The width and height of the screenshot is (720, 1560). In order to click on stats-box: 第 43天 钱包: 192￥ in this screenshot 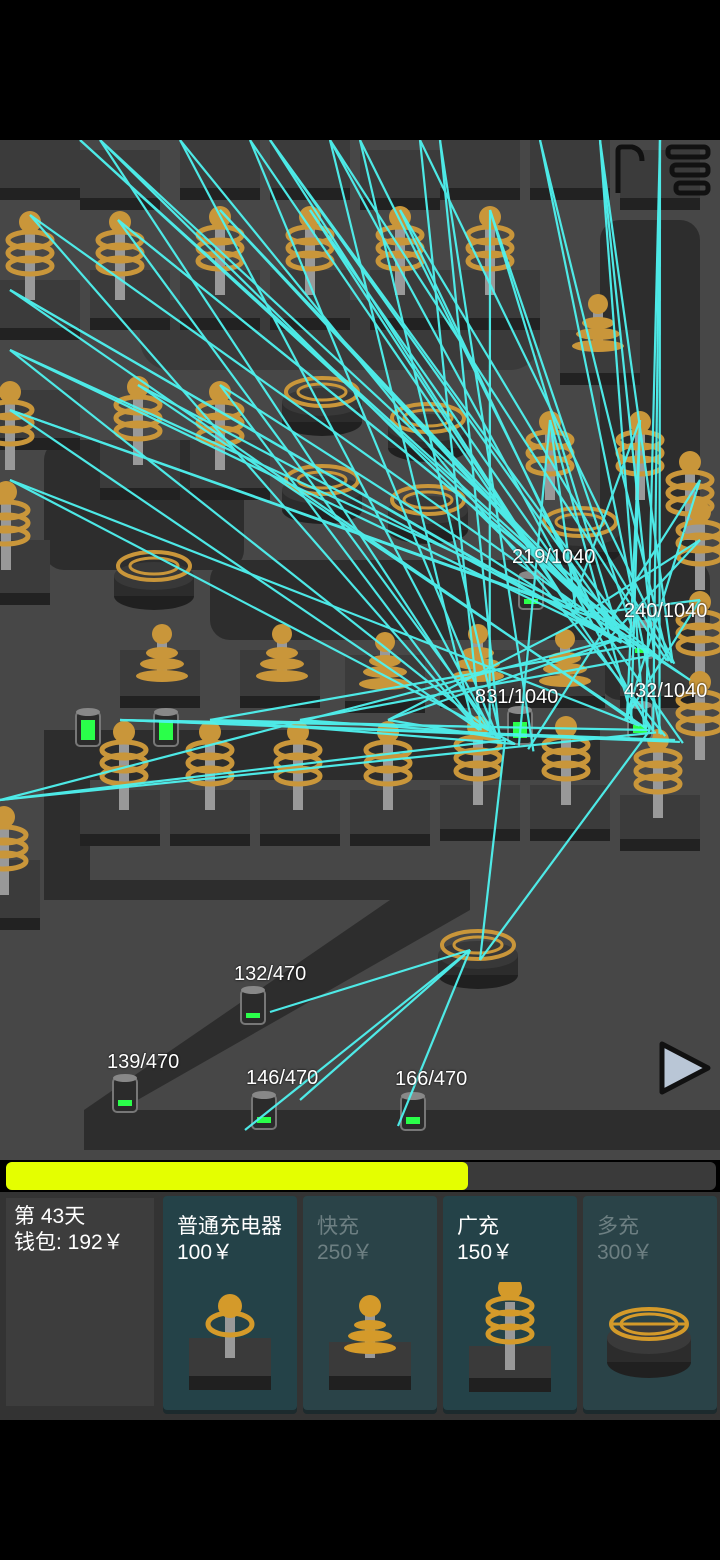, I will do `click(80, 1302)`.